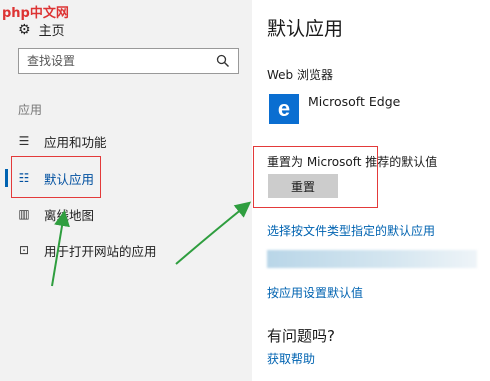 The height and width of the screenshot is (381, 490). What do you see at coordinates (75, 142) in the screenshot?
I see `sidebar-item-label: 应用和功能` at bounding box center [75, 142].